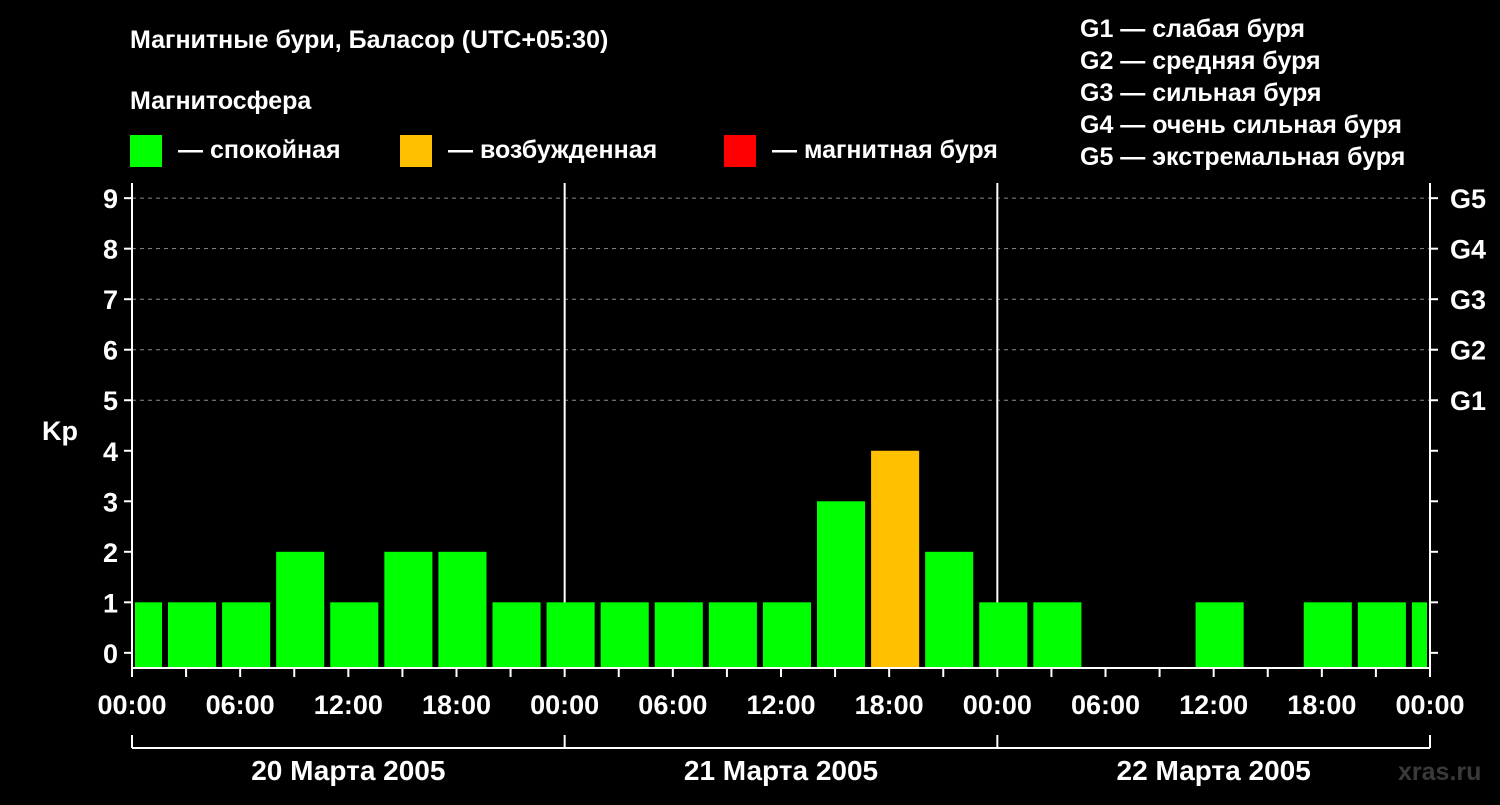  What do you see at coordinates (416, 151) in the screenshot?
I see `legend-swatch-active` at bounding box center [416, 151].